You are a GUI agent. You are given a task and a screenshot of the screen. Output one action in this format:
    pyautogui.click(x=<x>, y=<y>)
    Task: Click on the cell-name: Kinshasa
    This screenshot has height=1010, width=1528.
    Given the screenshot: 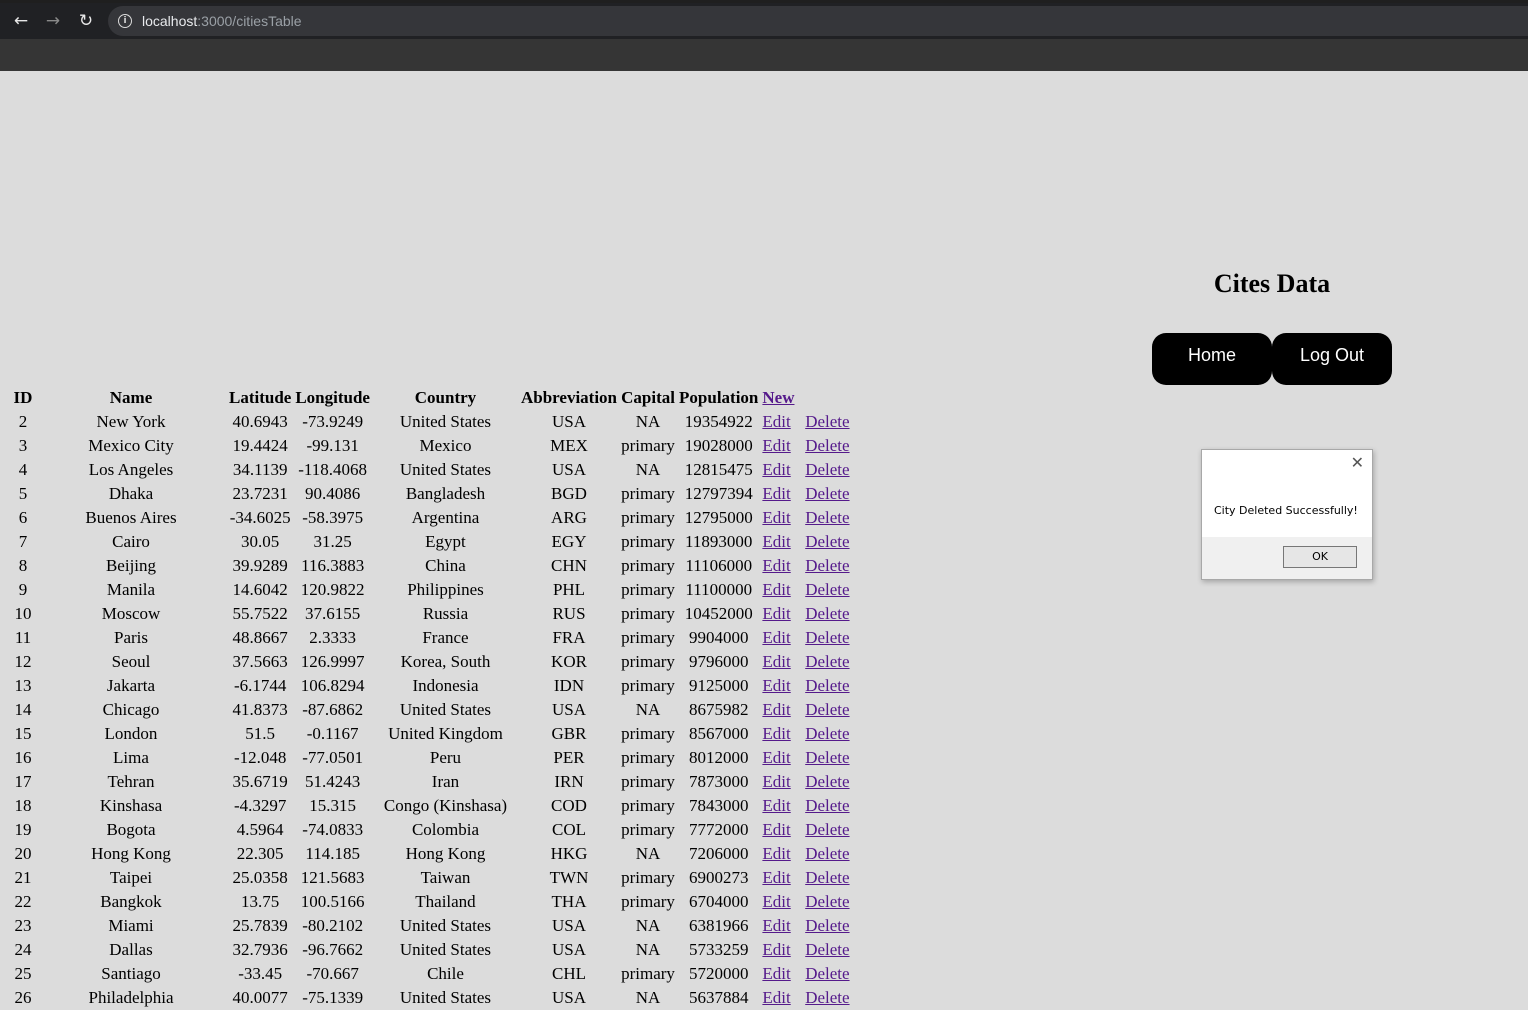 What is the action you would take?
    pyautogui.click(x=131, y=805)
    